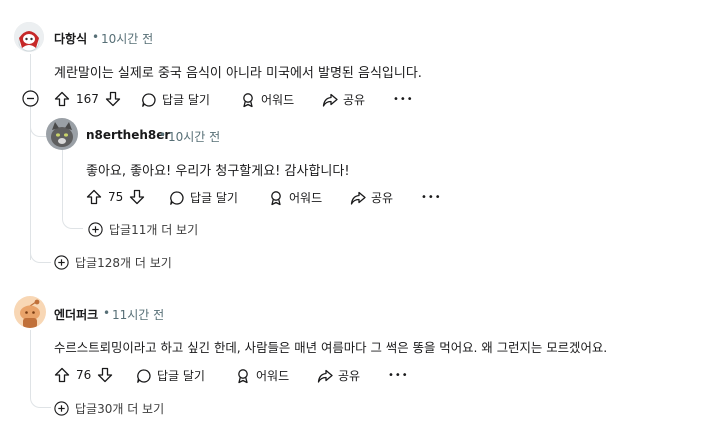 This screenshot has height=428, width=717. Describe the element at coordinates (154, 230) in the screenshot. I see `more-replies-label: 답글11개 더 보기` at that location.